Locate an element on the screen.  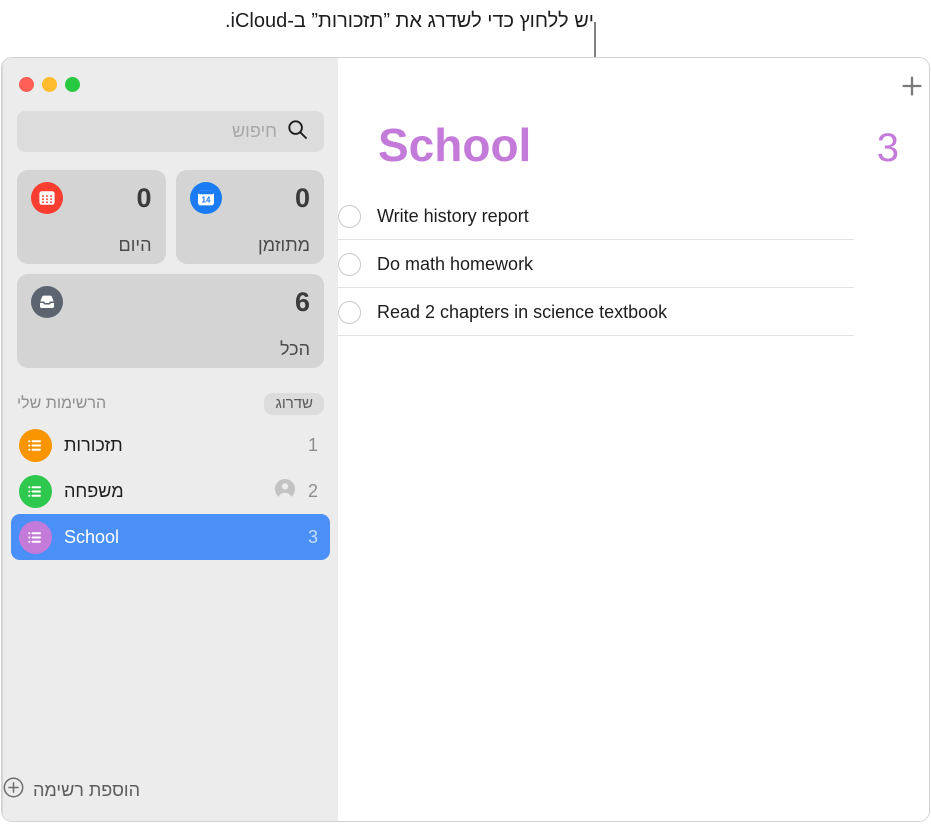
calendar-day-icon: 14 is located at coordinates (205, 198).